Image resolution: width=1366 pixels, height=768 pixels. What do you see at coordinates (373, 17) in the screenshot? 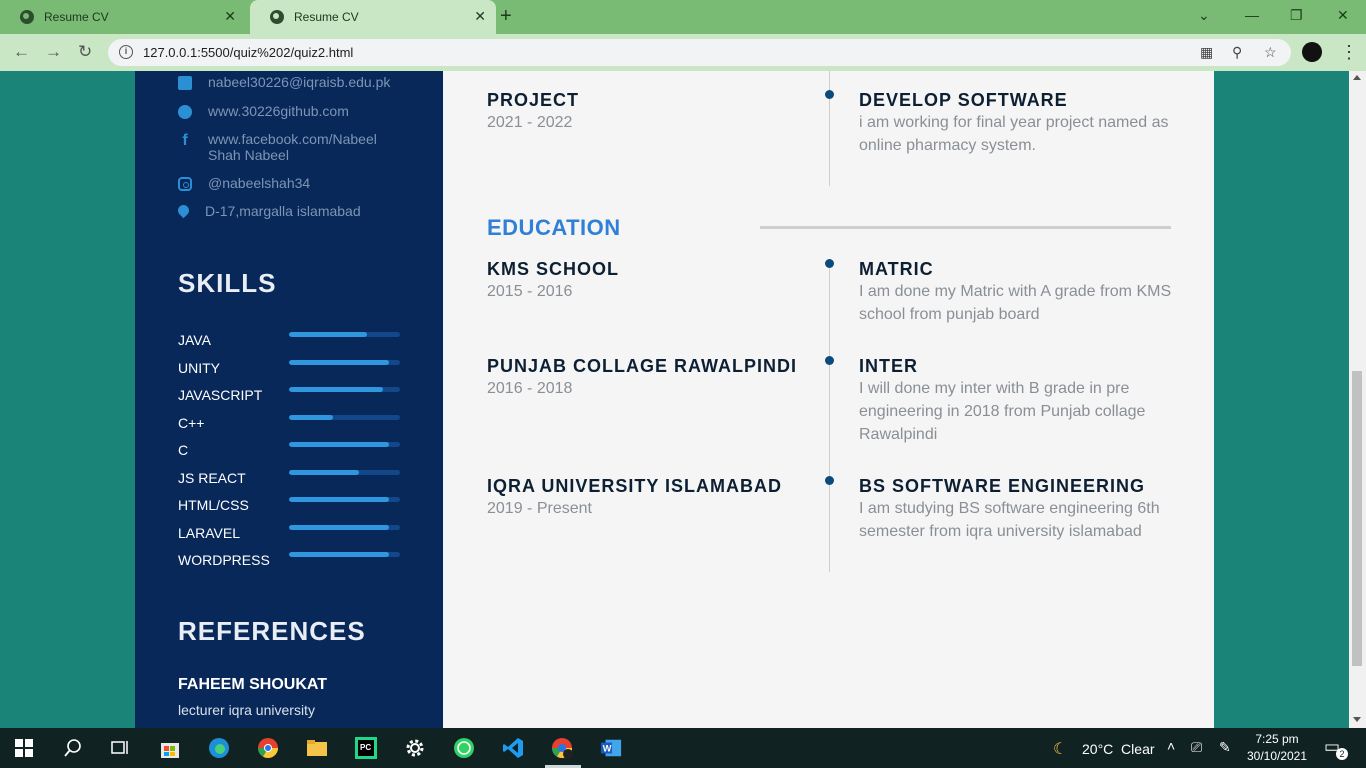
I see `browser-tab-2: Resume CV ✕` at bounding box center [373, 17].